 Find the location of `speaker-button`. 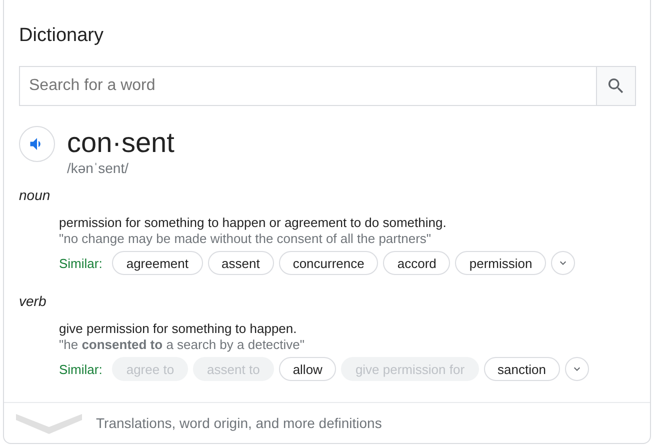

speaker-button is located at coordinates (37, 144).